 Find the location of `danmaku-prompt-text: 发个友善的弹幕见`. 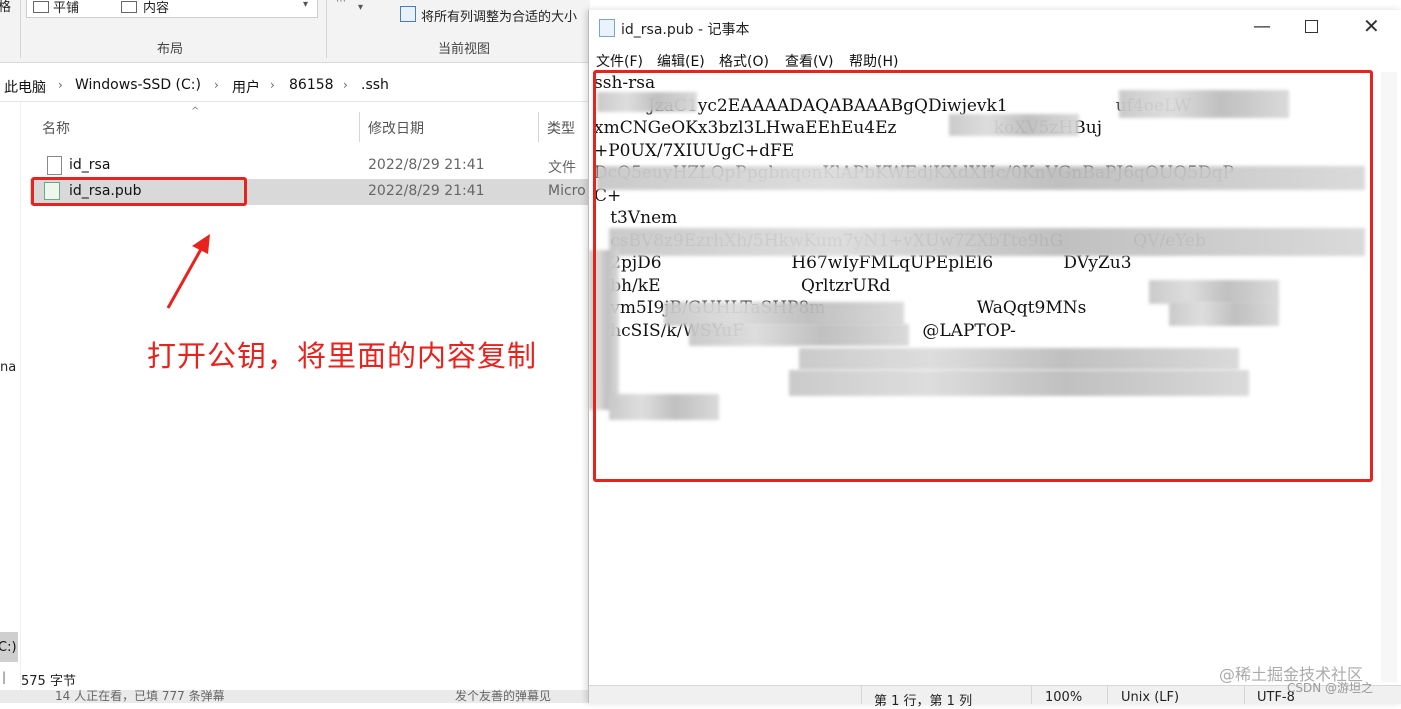

danmaku-prompt-text: 发个友善的弹幕见 is located at coordinates (503, 696).